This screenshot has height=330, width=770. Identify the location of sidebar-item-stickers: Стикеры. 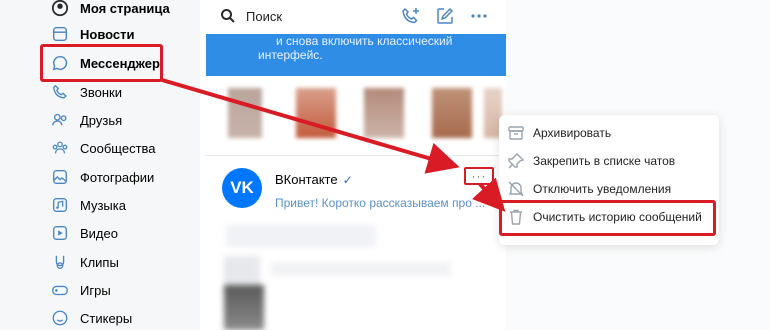
(125, 318).